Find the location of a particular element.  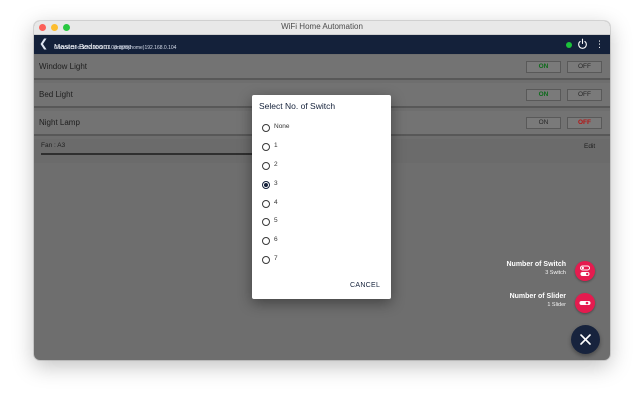

fab-item-subtitle: 3 Switch is located at coordinates (555, 273).